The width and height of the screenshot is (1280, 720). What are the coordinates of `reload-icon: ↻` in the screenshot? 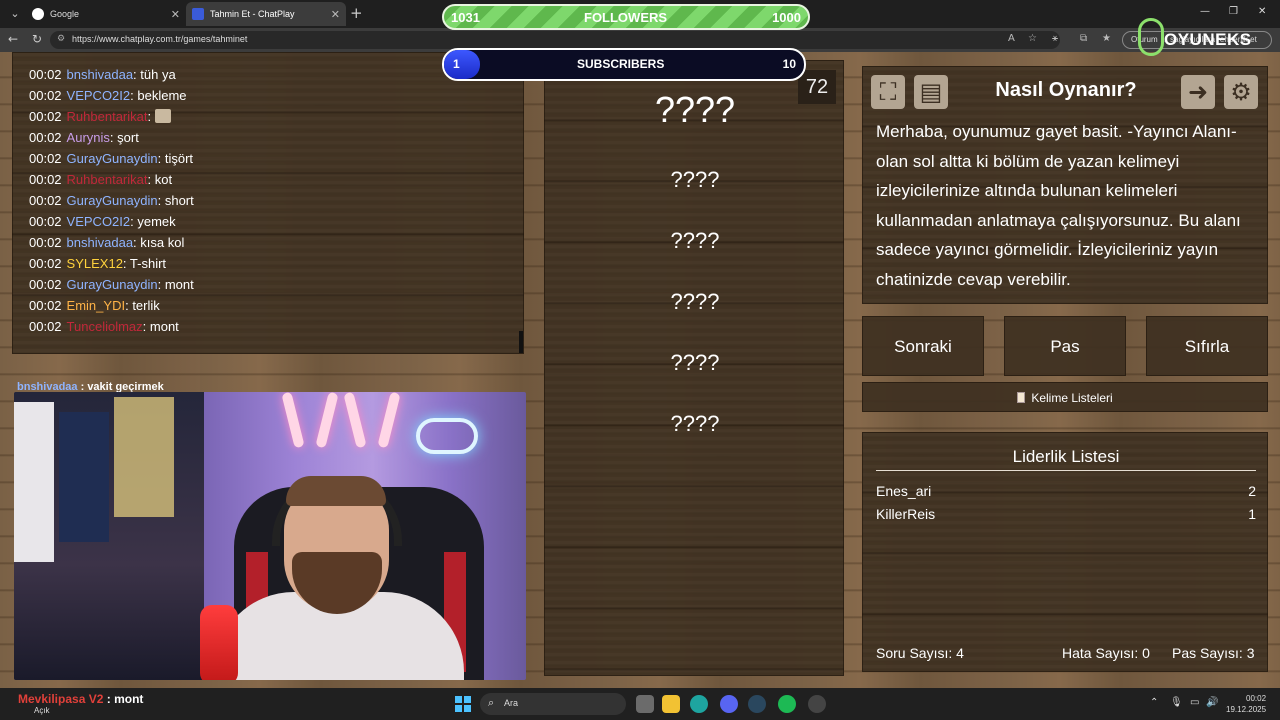 It's located at (37, 39).